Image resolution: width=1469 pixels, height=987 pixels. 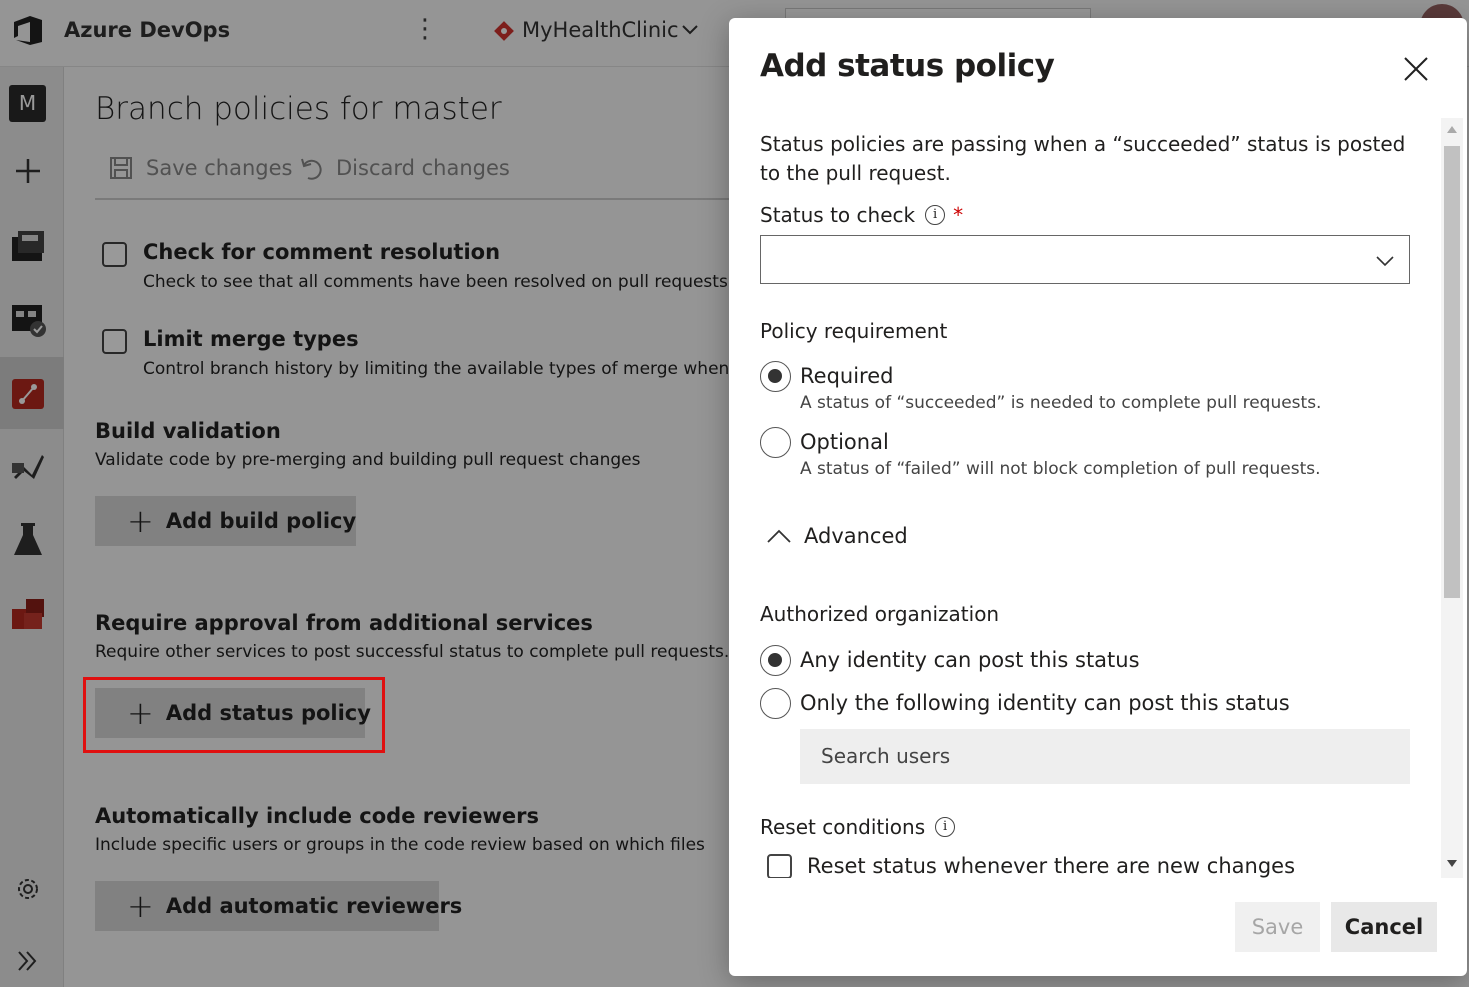 I want to click on search-users-input: Search users, so click(x=1105, y=756).